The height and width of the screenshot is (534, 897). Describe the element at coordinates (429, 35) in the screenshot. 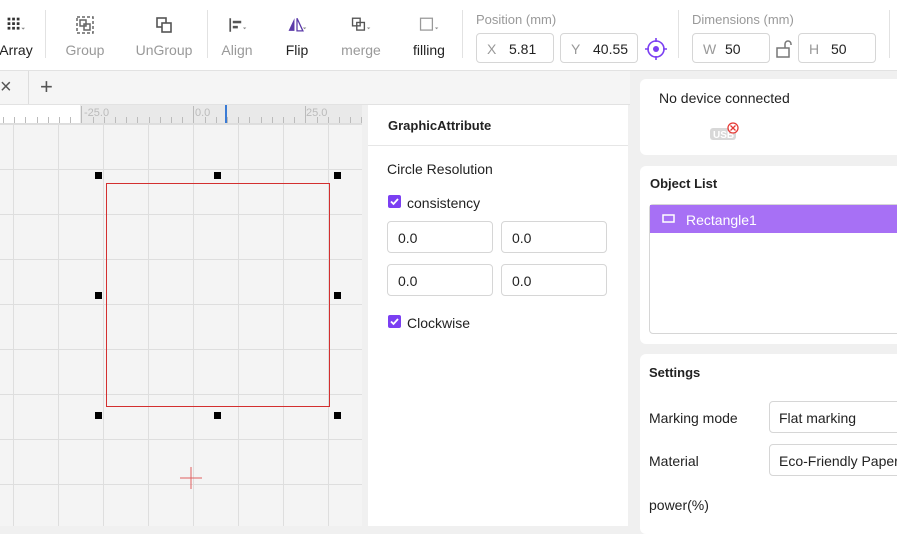

I see `filling-button: filling` at that location.